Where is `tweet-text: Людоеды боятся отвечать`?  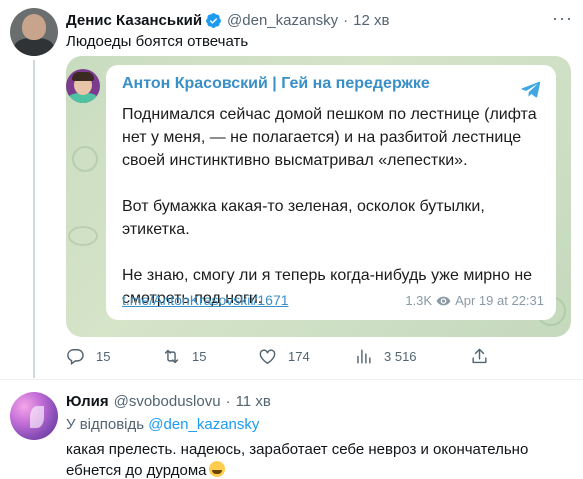
tweet-text: Людоеды боятся отвечать is located at coordinates (157, 41).